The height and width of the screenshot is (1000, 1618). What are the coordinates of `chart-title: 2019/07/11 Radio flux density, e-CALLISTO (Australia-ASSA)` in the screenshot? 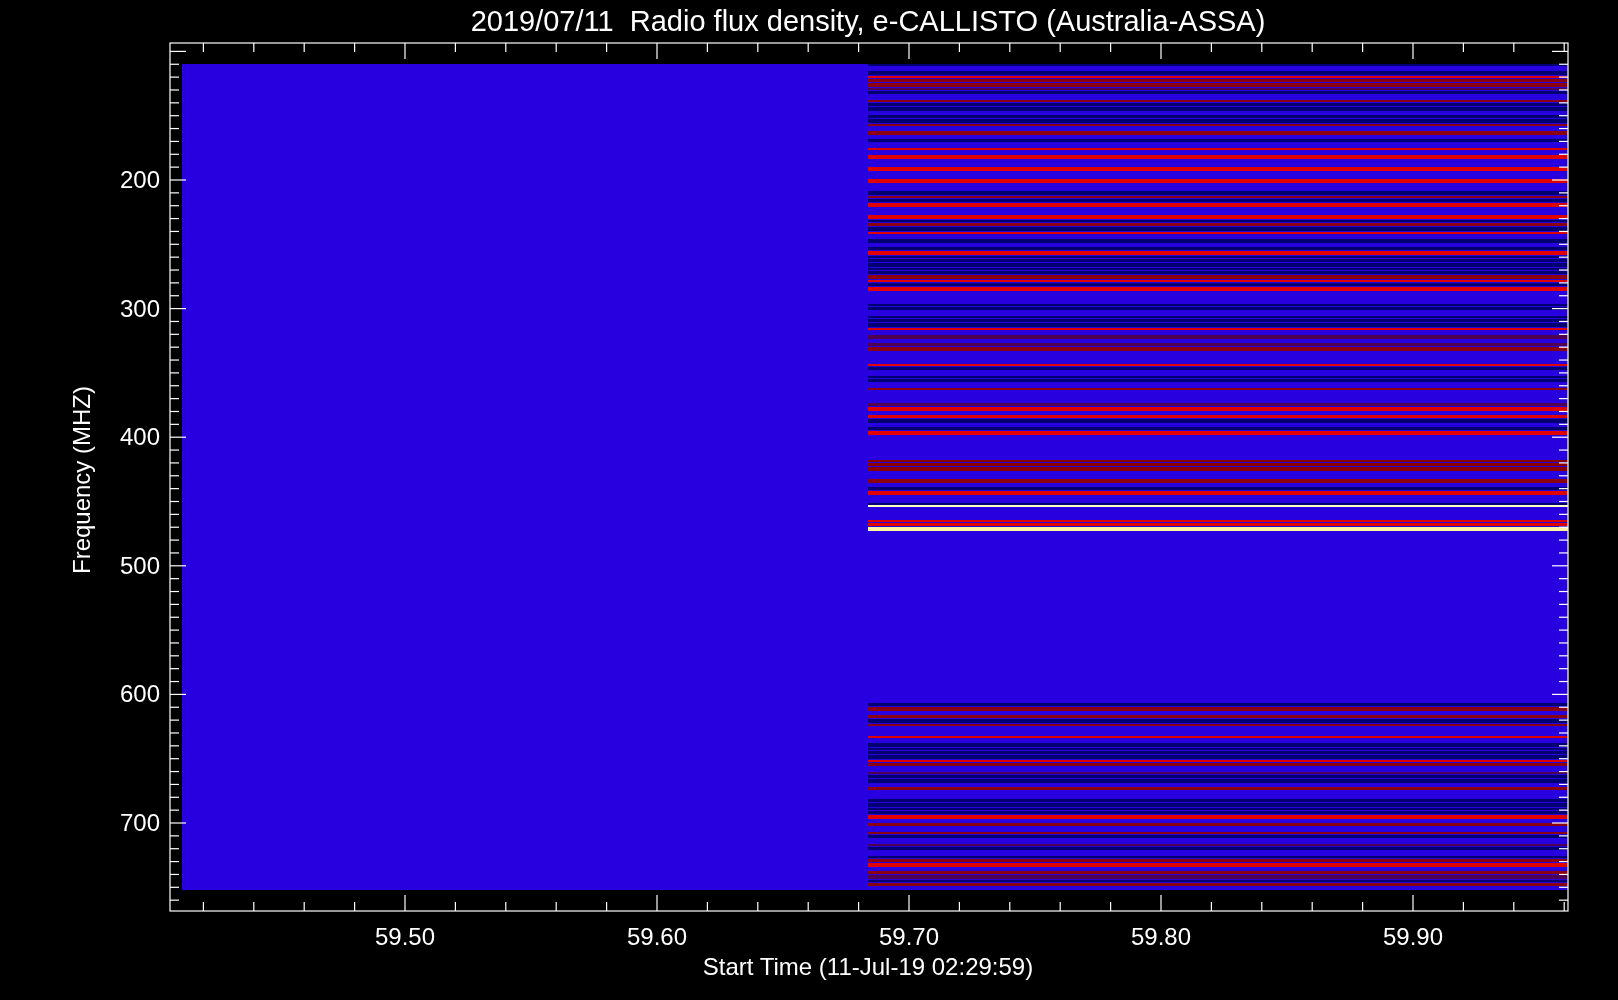 It's located at (868, 21).